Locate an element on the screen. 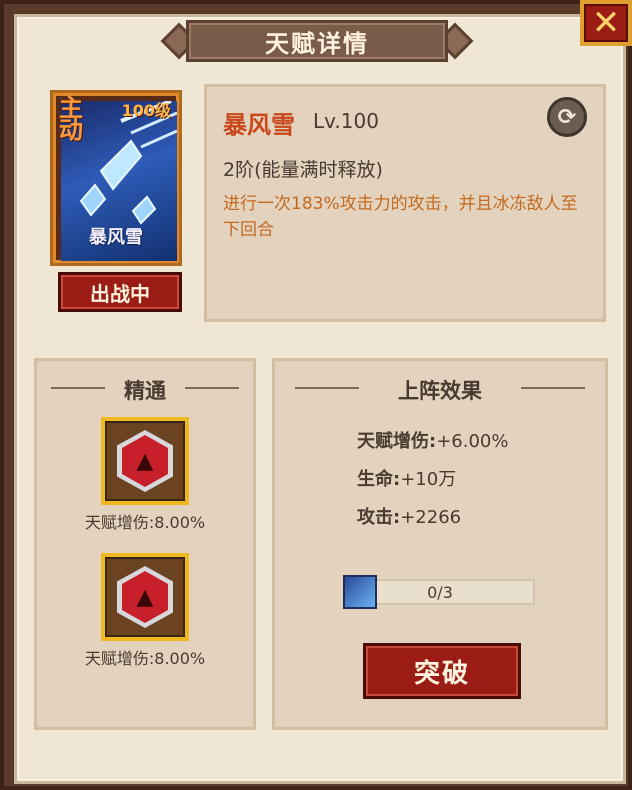  refresh-icon: ⟳ is located at coordinates (567, 117).